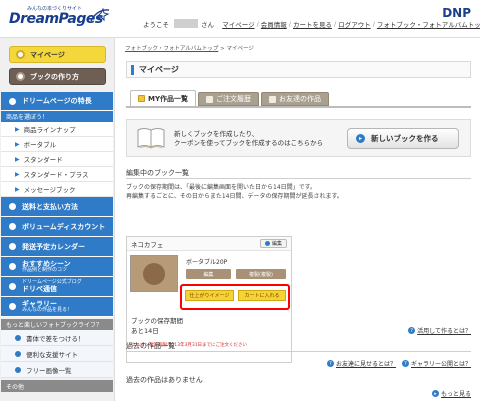  I want to click on past-works-title: 過去の作品一覧, so click(150, 346).